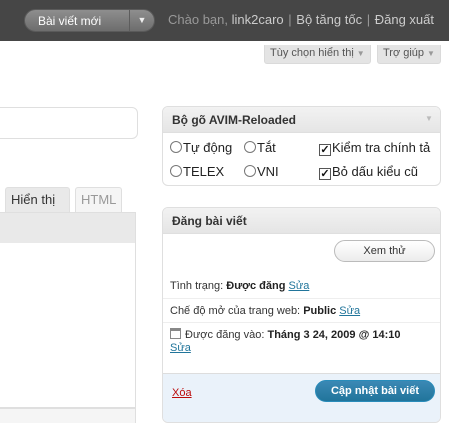 This screenshot has height=423, width=449. Describe the element at coordinates (329, 19) in the screenshot. I see `dashboard-link: Bộ tăng tốc` at that location.